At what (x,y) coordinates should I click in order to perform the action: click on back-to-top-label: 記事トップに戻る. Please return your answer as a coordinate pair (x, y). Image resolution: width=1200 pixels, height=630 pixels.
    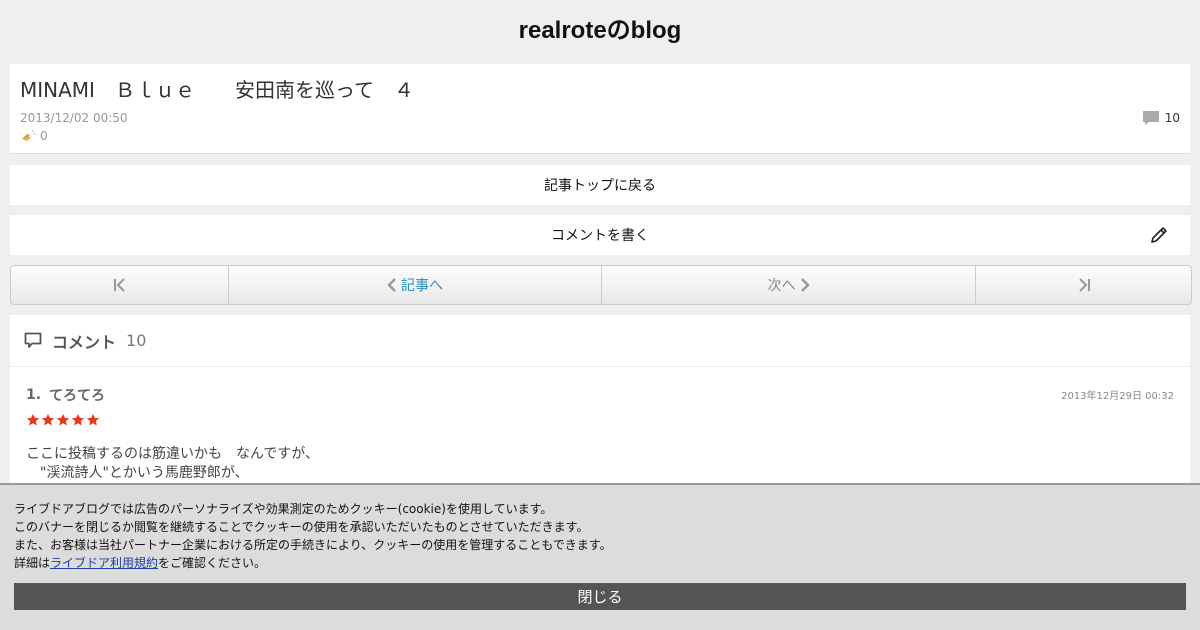
    Looking at the image, I should click on (600, 186).